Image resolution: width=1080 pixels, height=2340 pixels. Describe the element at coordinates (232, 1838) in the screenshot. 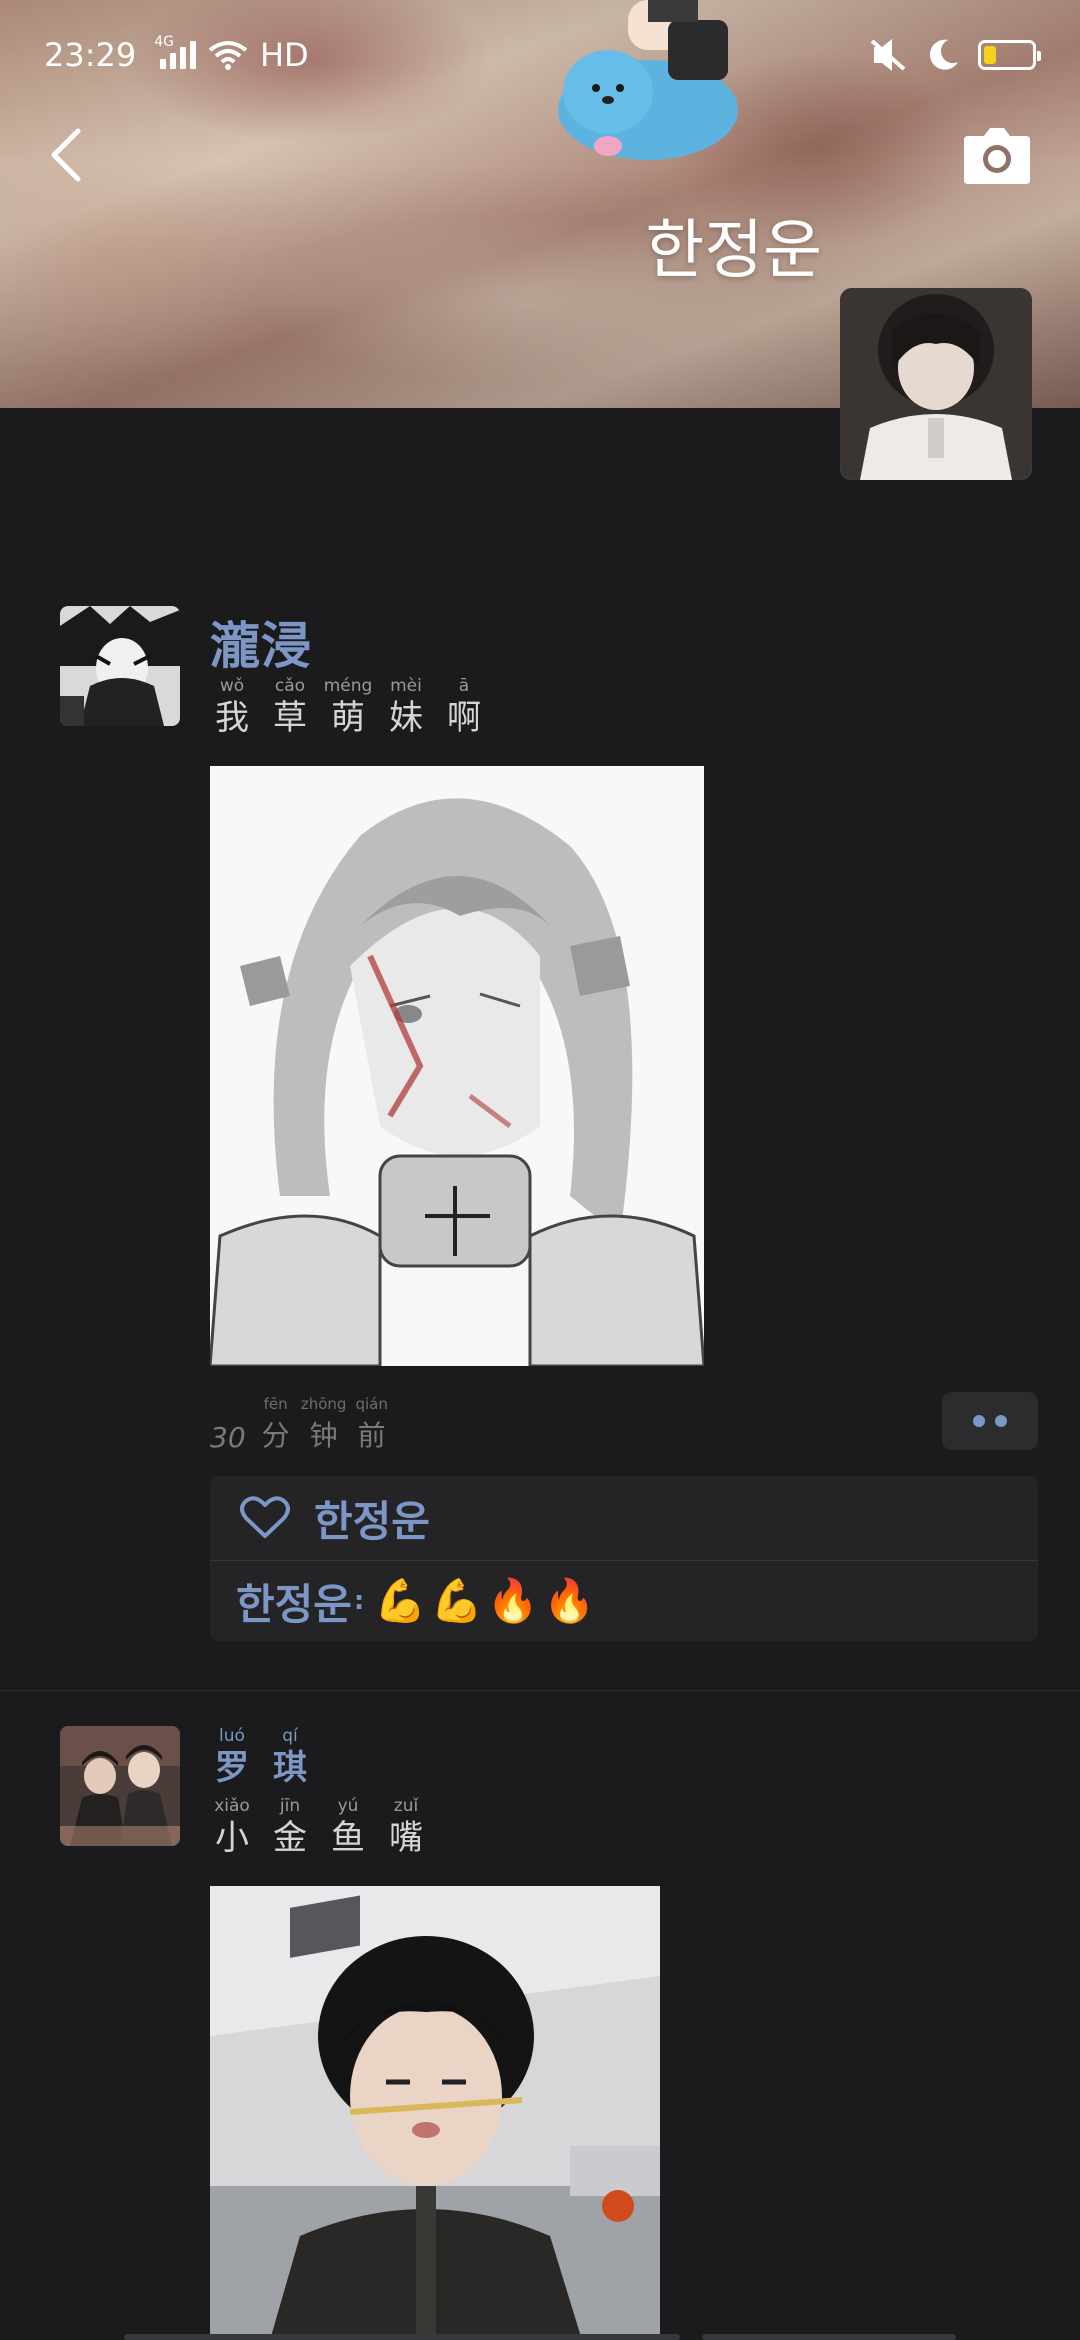

I see `hanzi: 小` at that location.